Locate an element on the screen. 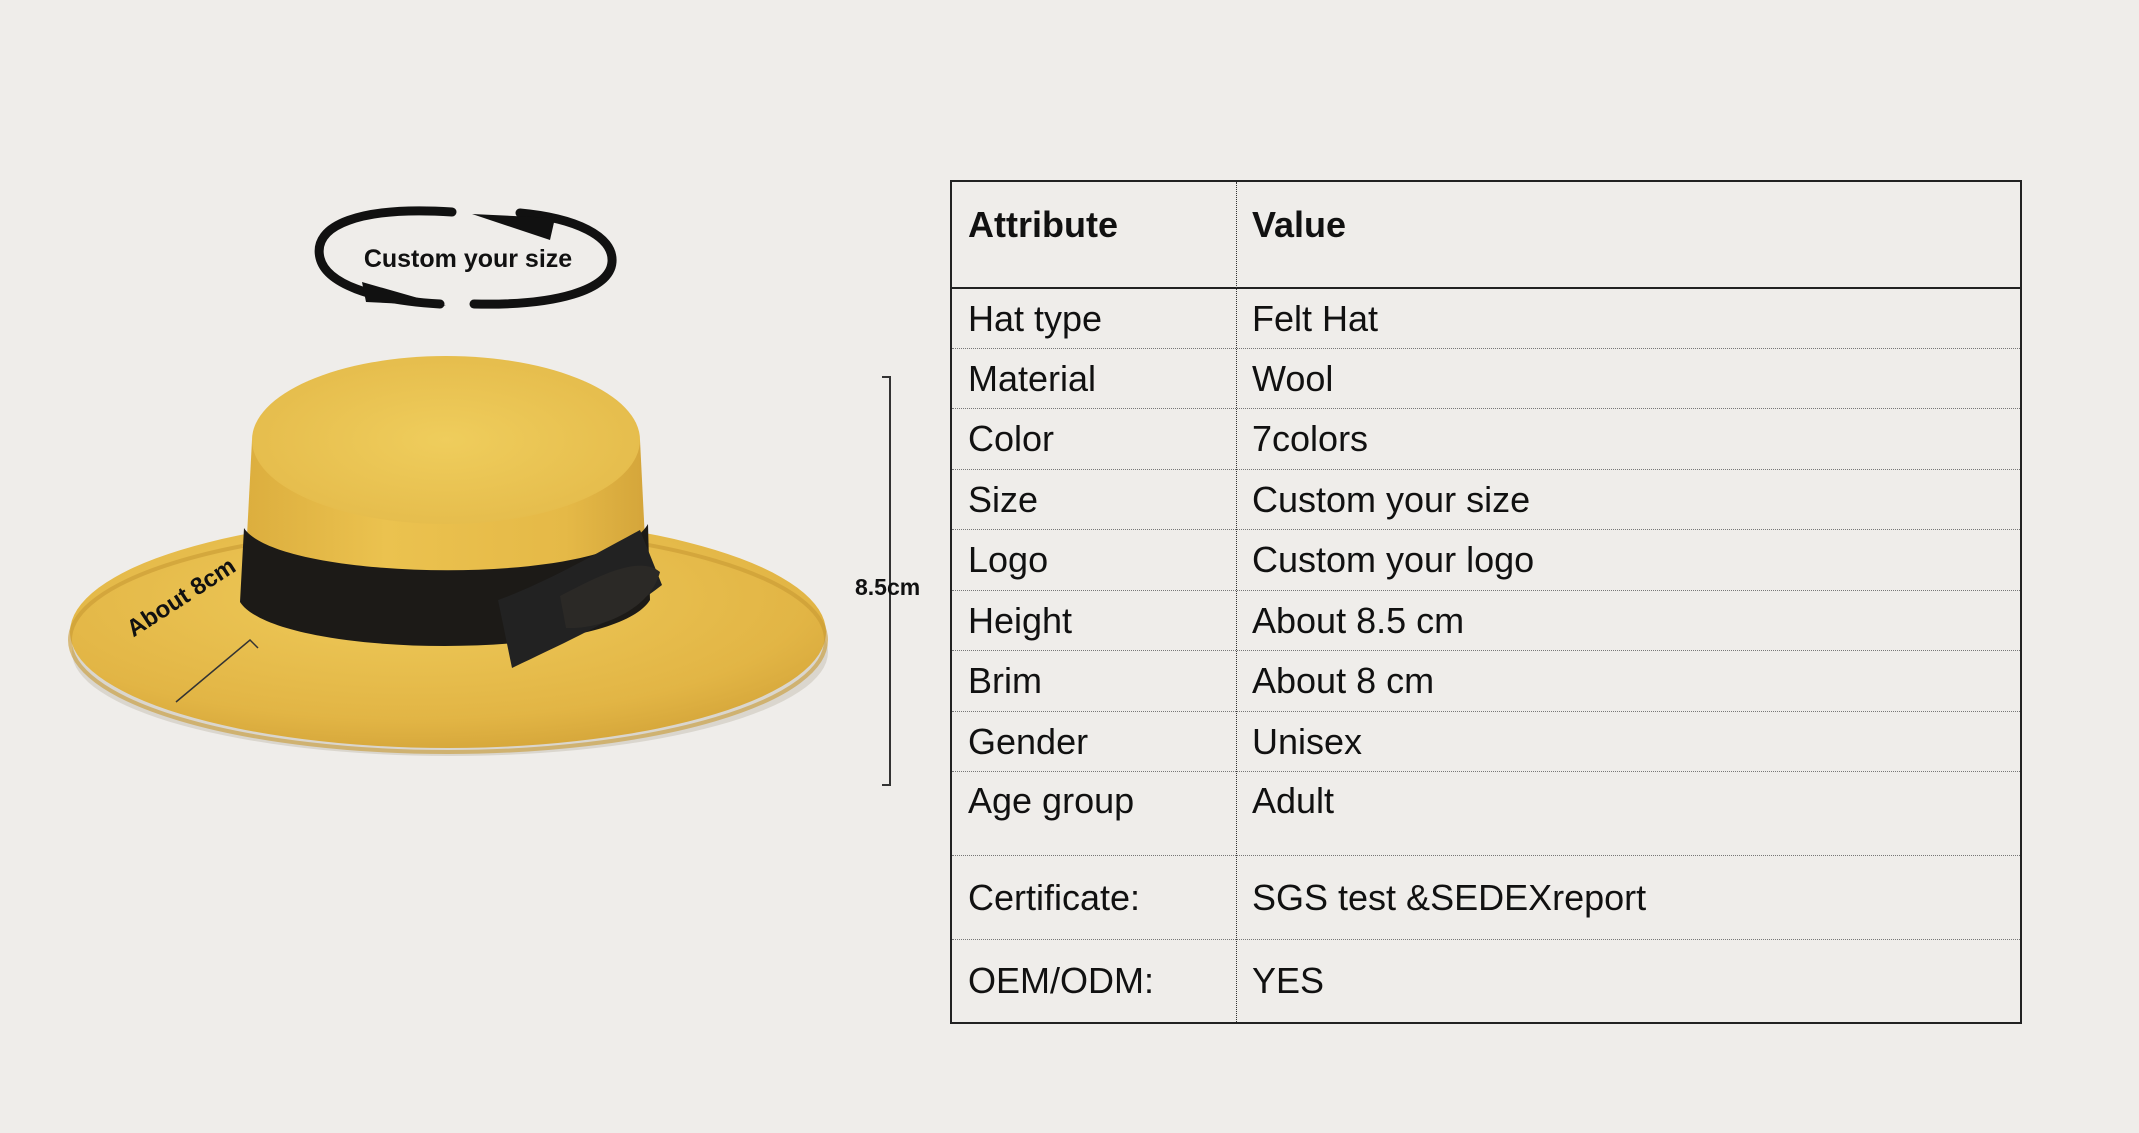 The image size is (2139, 1133). header-attribute: Attribute is located at coordinates (1043, 224).